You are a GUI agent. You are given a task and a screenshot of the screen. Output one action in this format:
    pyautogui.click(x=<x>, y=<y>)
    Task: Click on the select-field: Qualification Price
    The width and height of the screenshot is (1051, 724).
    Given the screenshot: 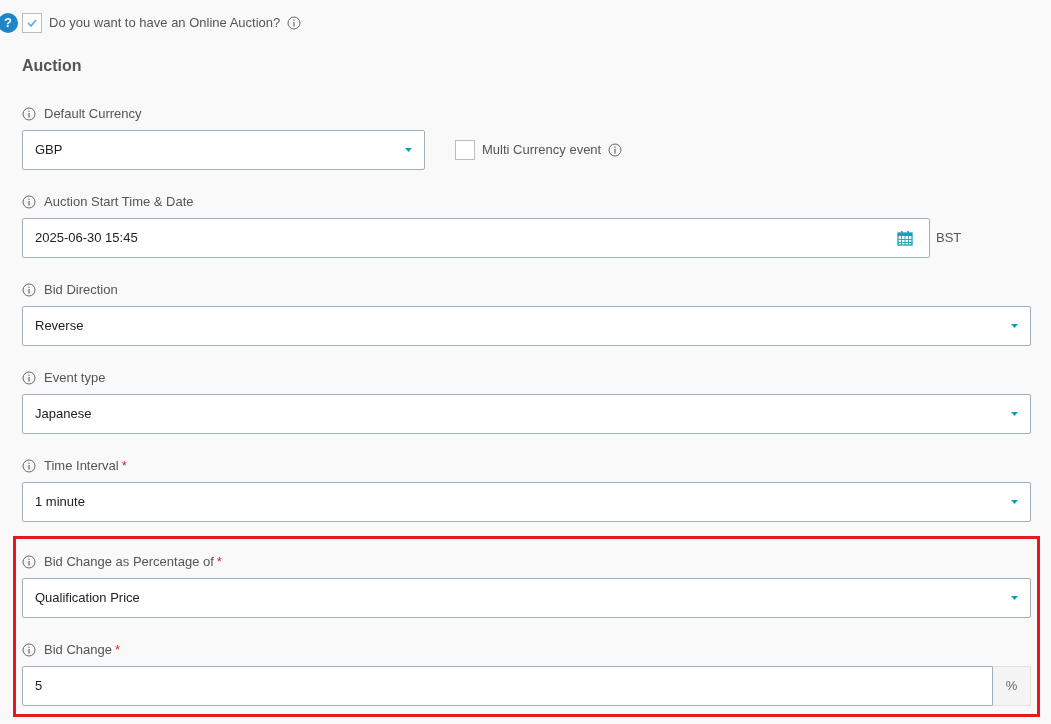 What is the action you would take?
    pyautogui.click(x=526, y=598)
    